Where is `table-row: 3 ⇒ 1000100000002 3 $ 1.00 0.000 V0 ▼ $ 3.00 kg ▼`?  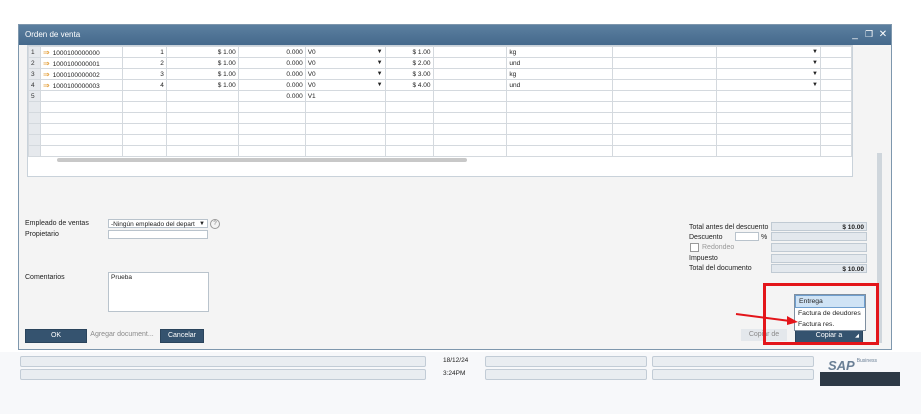 table-row: 3 ⇒ 1000100000002 3 $ 1.00 0.000 V0 ▼ $ 3.00 kg ▼ is located at coordinates (440, 74).